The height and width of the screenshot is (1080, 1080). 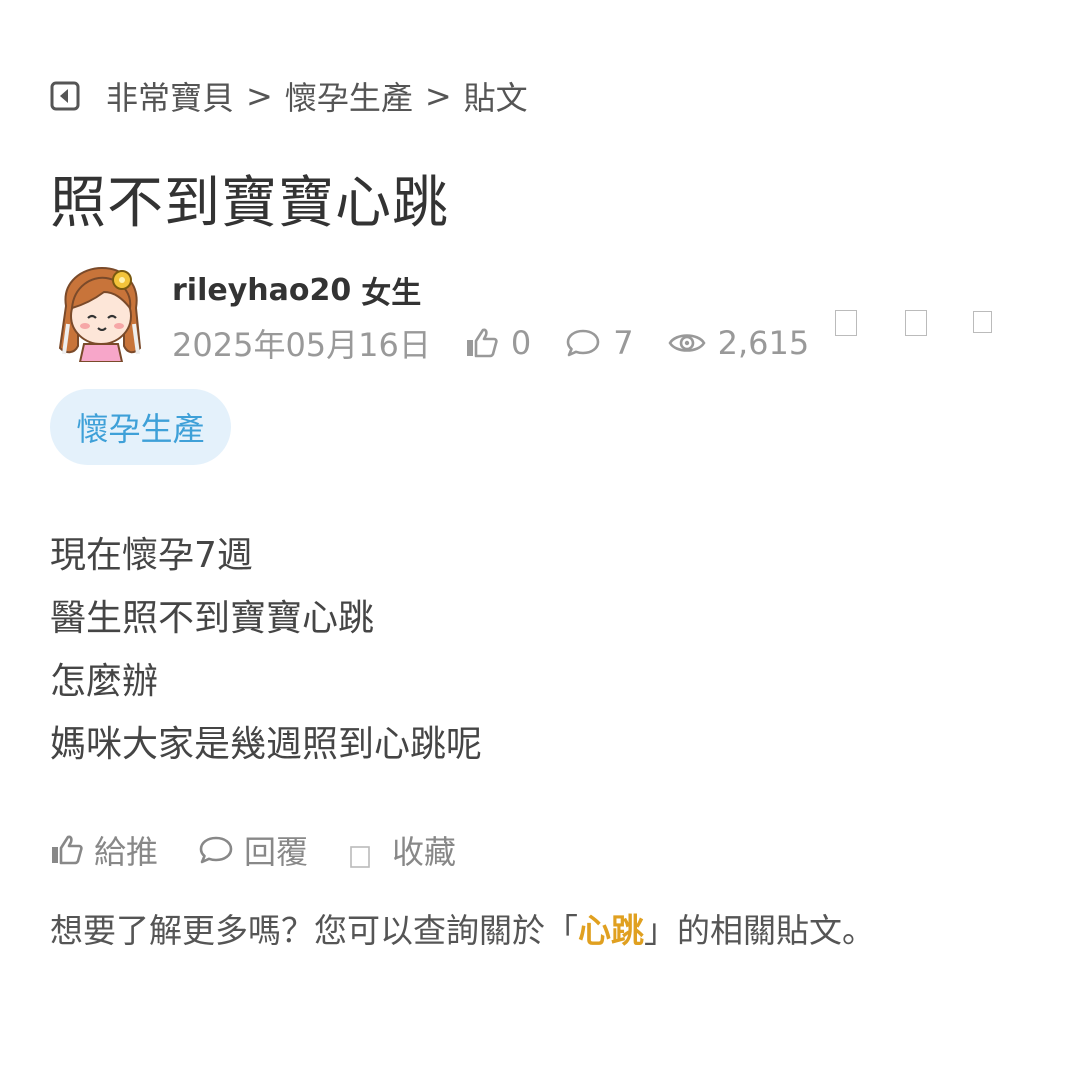 What do you see at coordinates (104, 681) in the screenshot?
I see `content-line: 怎麼辦` at bounding box center [104, 681].